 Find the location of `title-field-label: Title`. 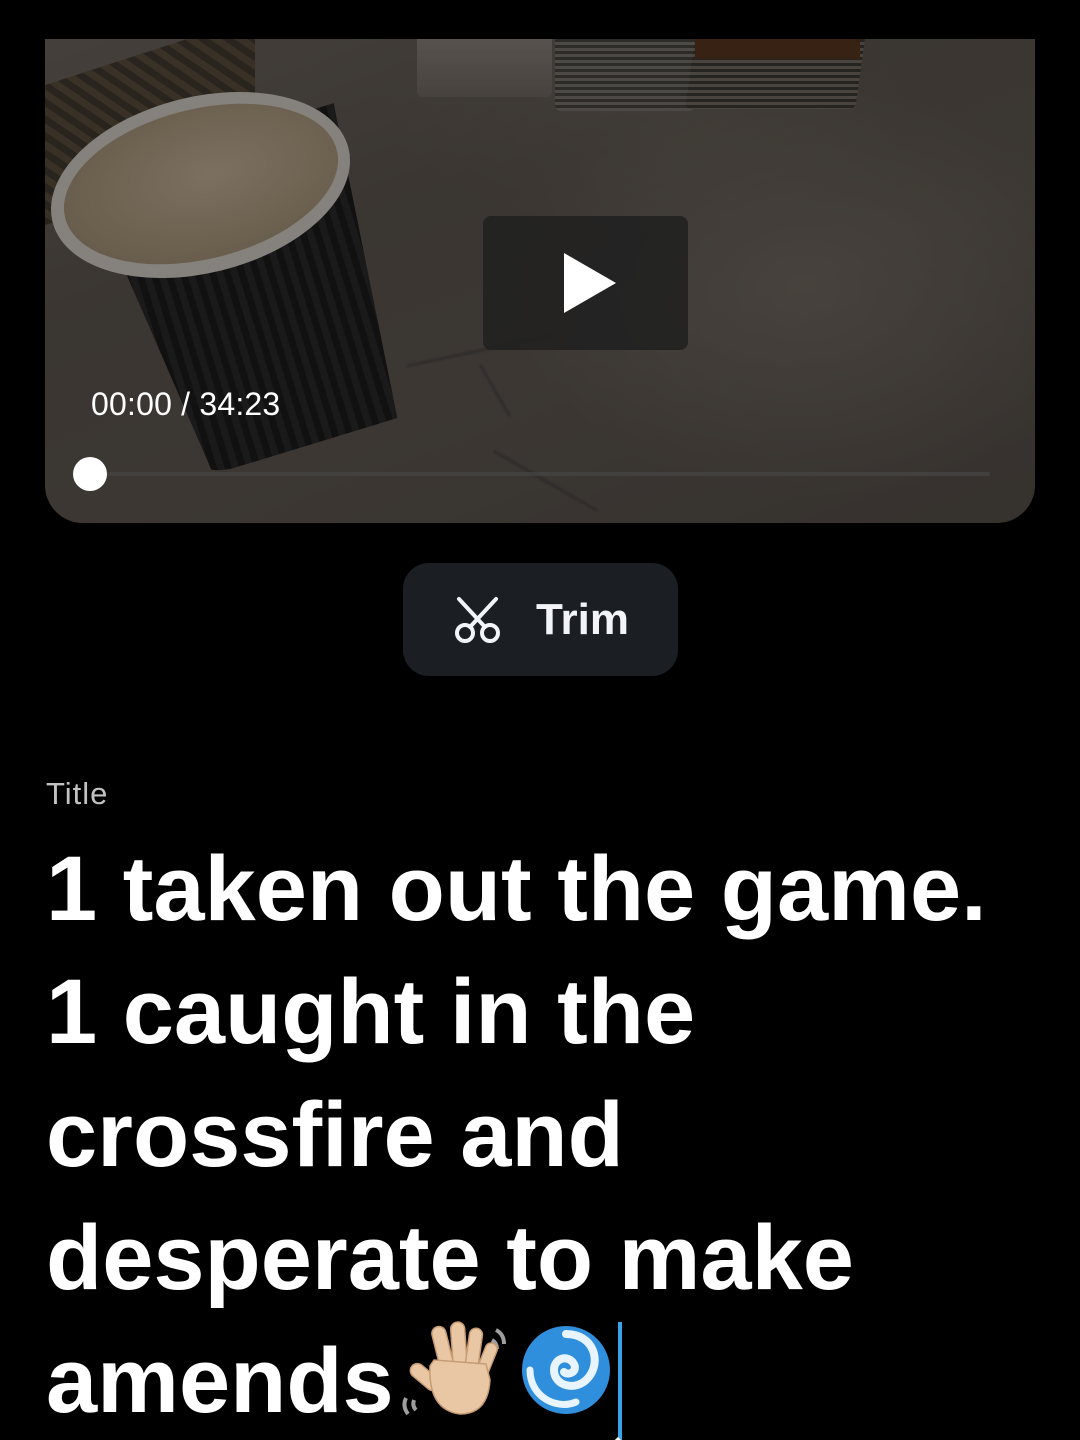

title-field-label: Title is located at coordinates (77, 793).